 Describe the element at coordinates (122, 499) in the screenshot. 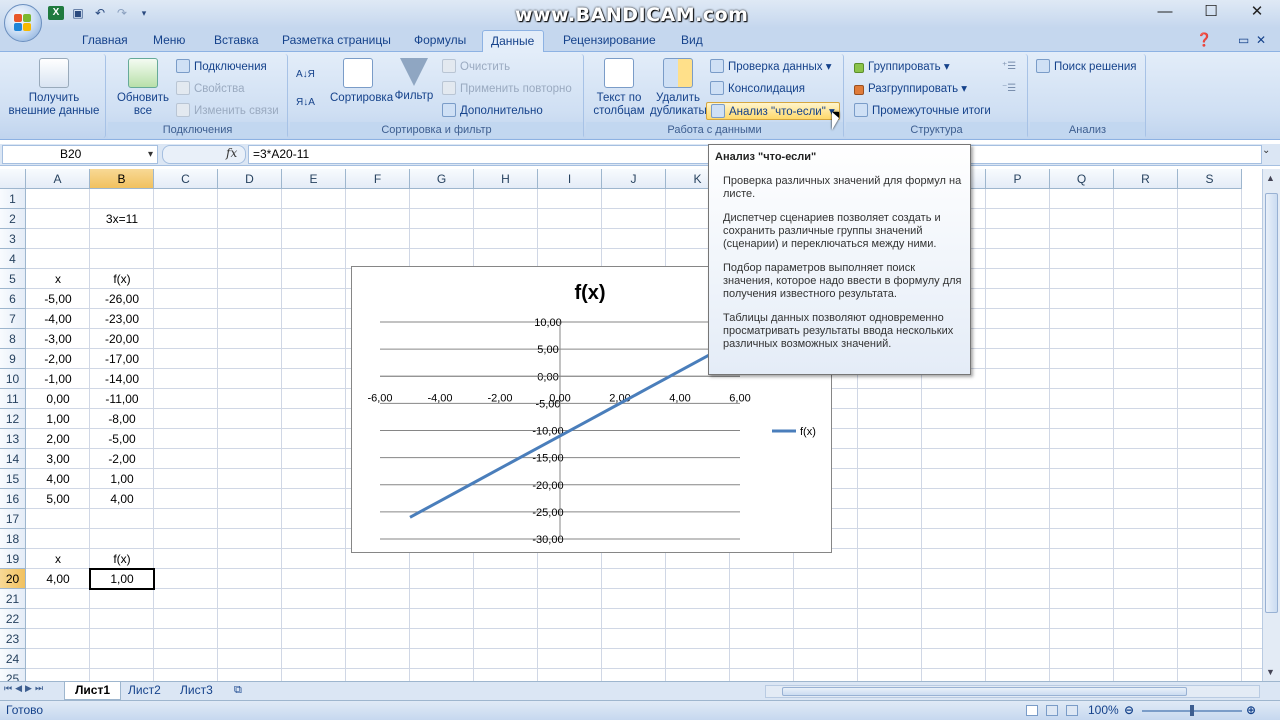

I see `cell-b16: 4,00` at that location.